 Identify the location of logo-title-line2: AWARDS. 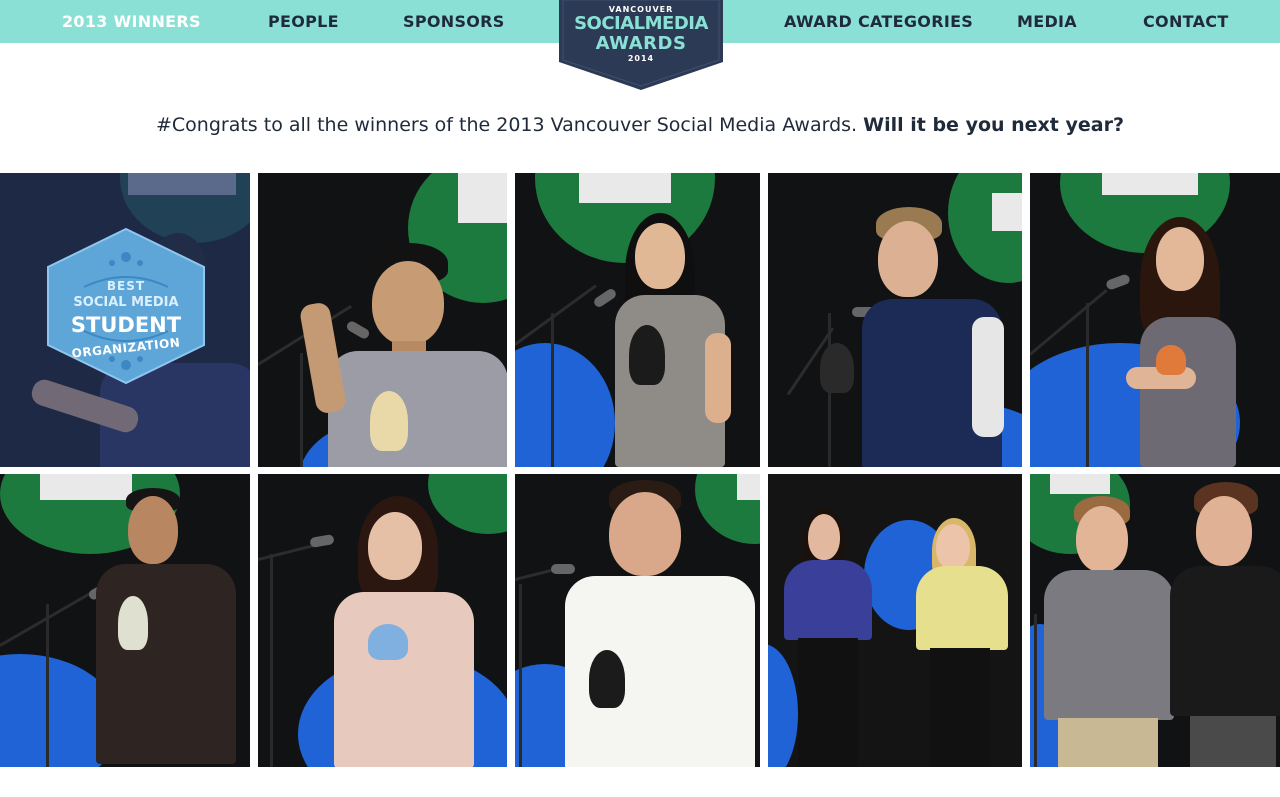
(641, 43).